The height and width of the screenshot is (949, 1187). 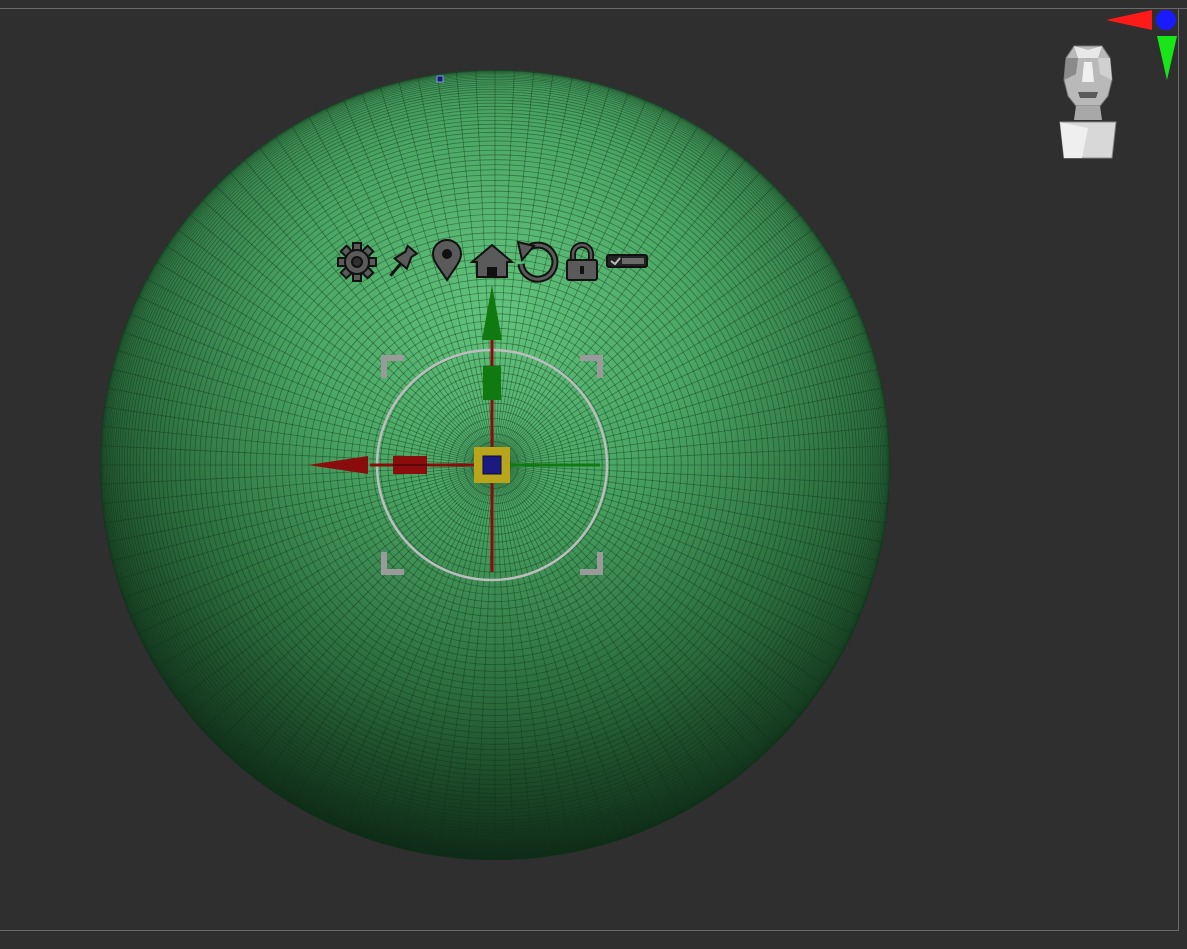 I want to click on toggle-icon, so click(x=627, y=261).